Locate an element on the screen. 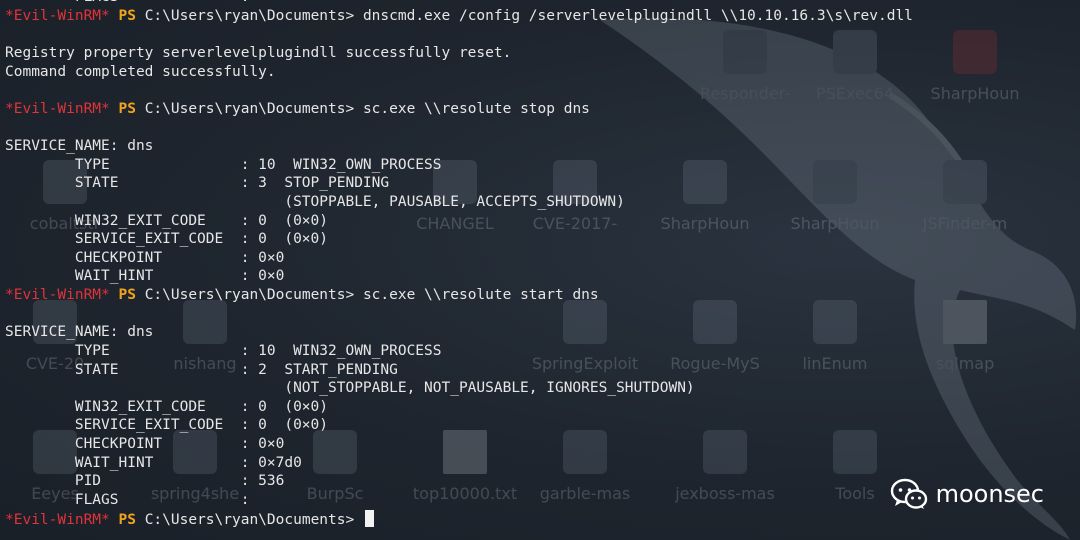 The height and width of the screenshot is (540, 1080). output-line: STATE : 2 START_PENDING is located at coordinates (201, 369).